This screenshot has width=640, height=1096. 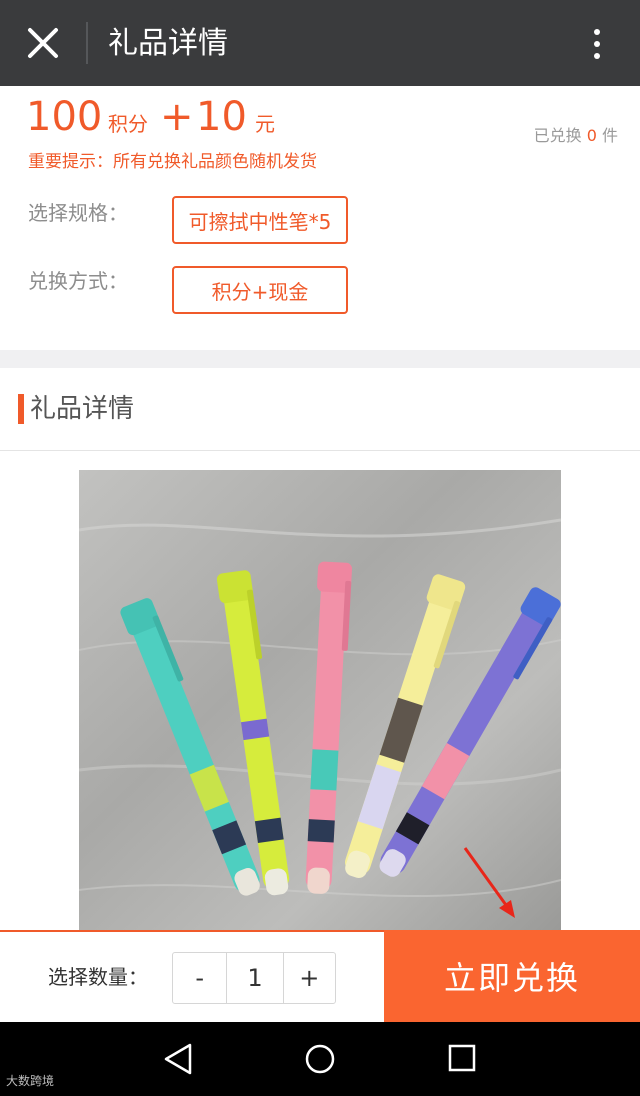 I want to click on quantity-stepper: - 1 +, so click(x=254, y=978).